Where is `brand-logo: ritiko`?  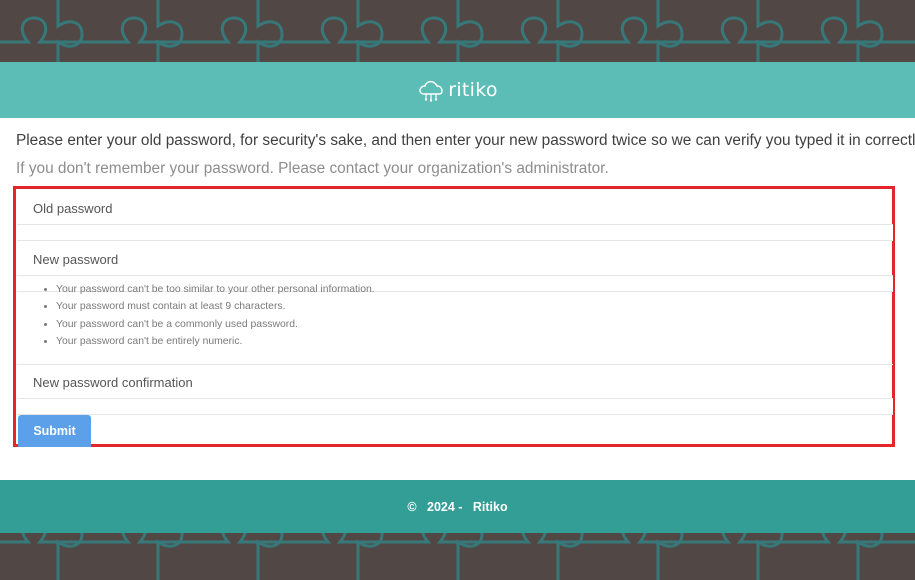
brand-logo: ritiko is located at coordinates (457, 90).